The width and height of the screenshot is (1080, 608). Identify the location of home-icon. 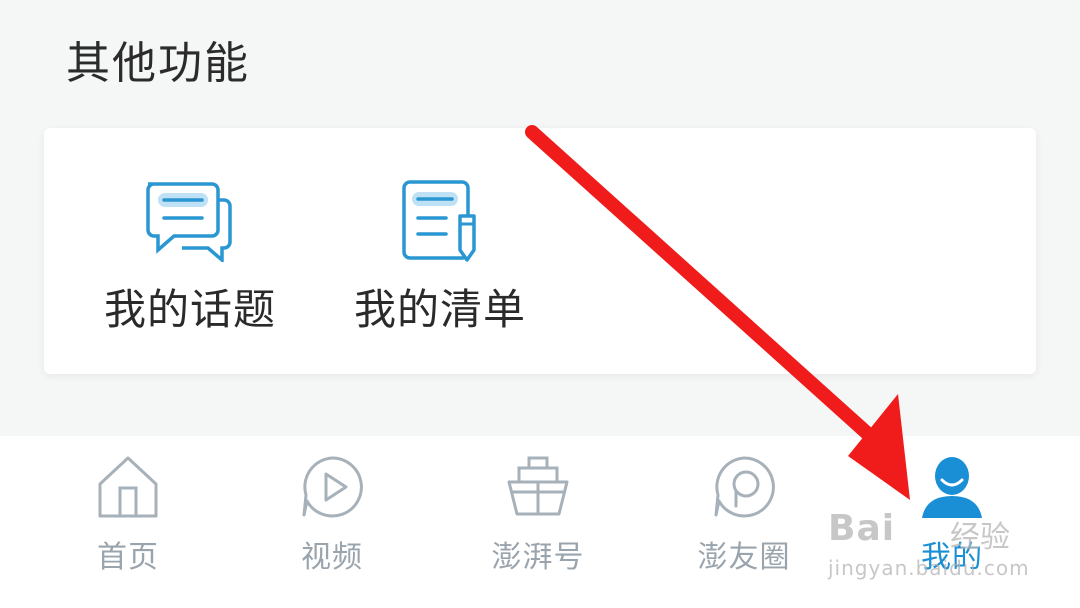
(128, 489).